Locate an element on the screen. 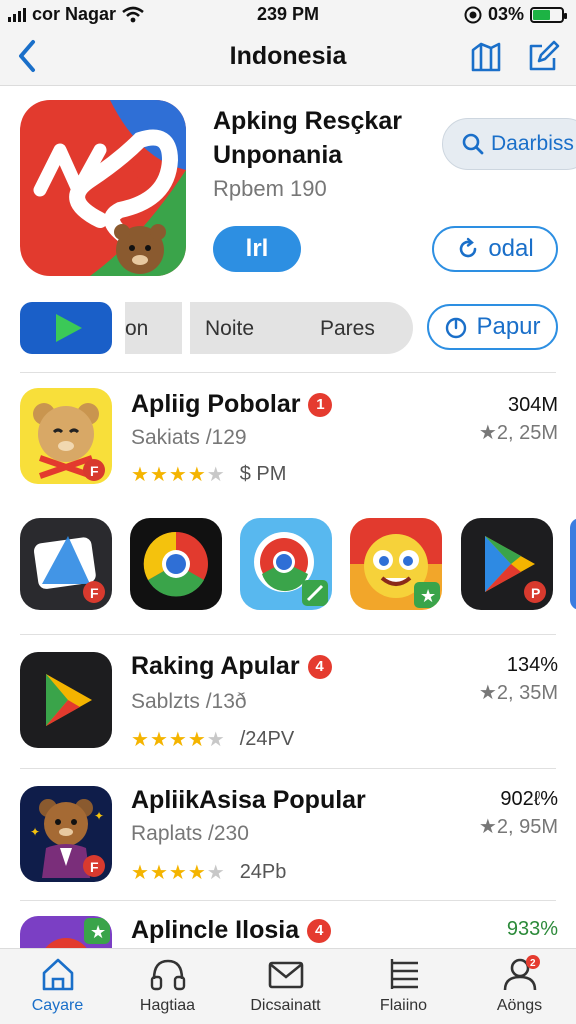  status-right: 03% is located at coordinates (515, 14).